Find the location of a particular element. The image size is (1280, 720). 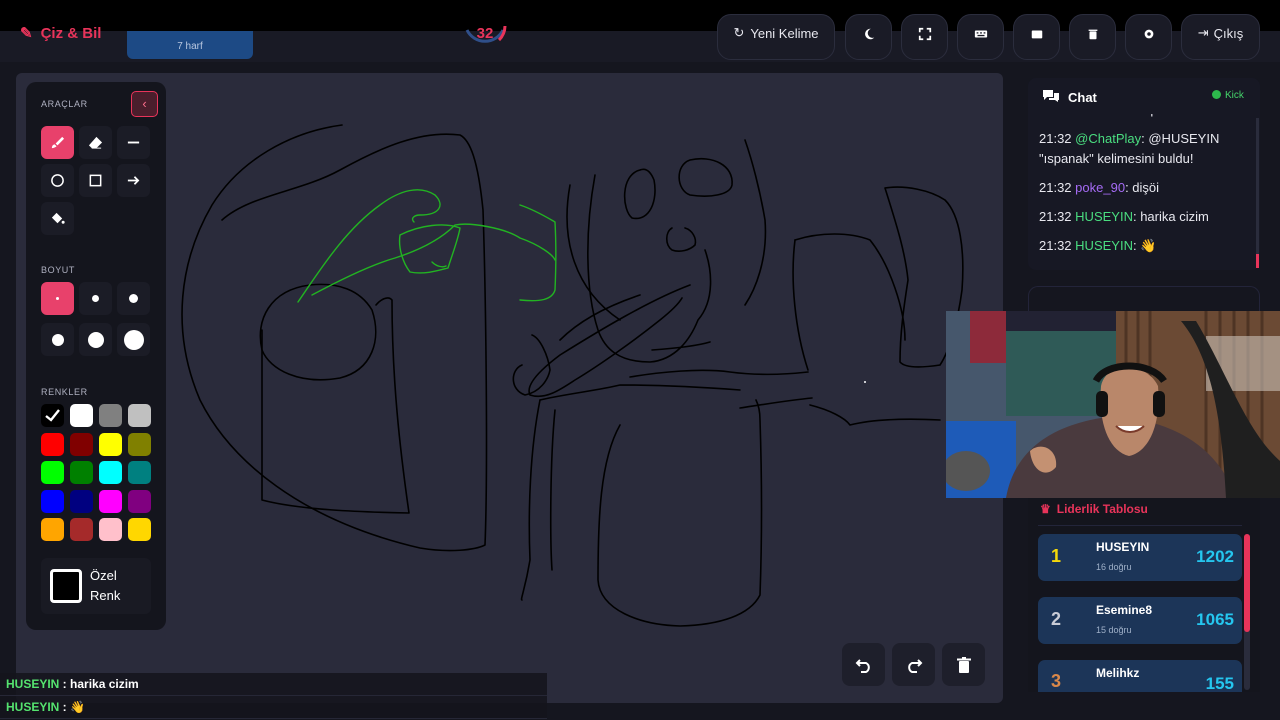

leaderboard-title: ♛ Liderlik Tablosu is located at coordinates (1094, 509).